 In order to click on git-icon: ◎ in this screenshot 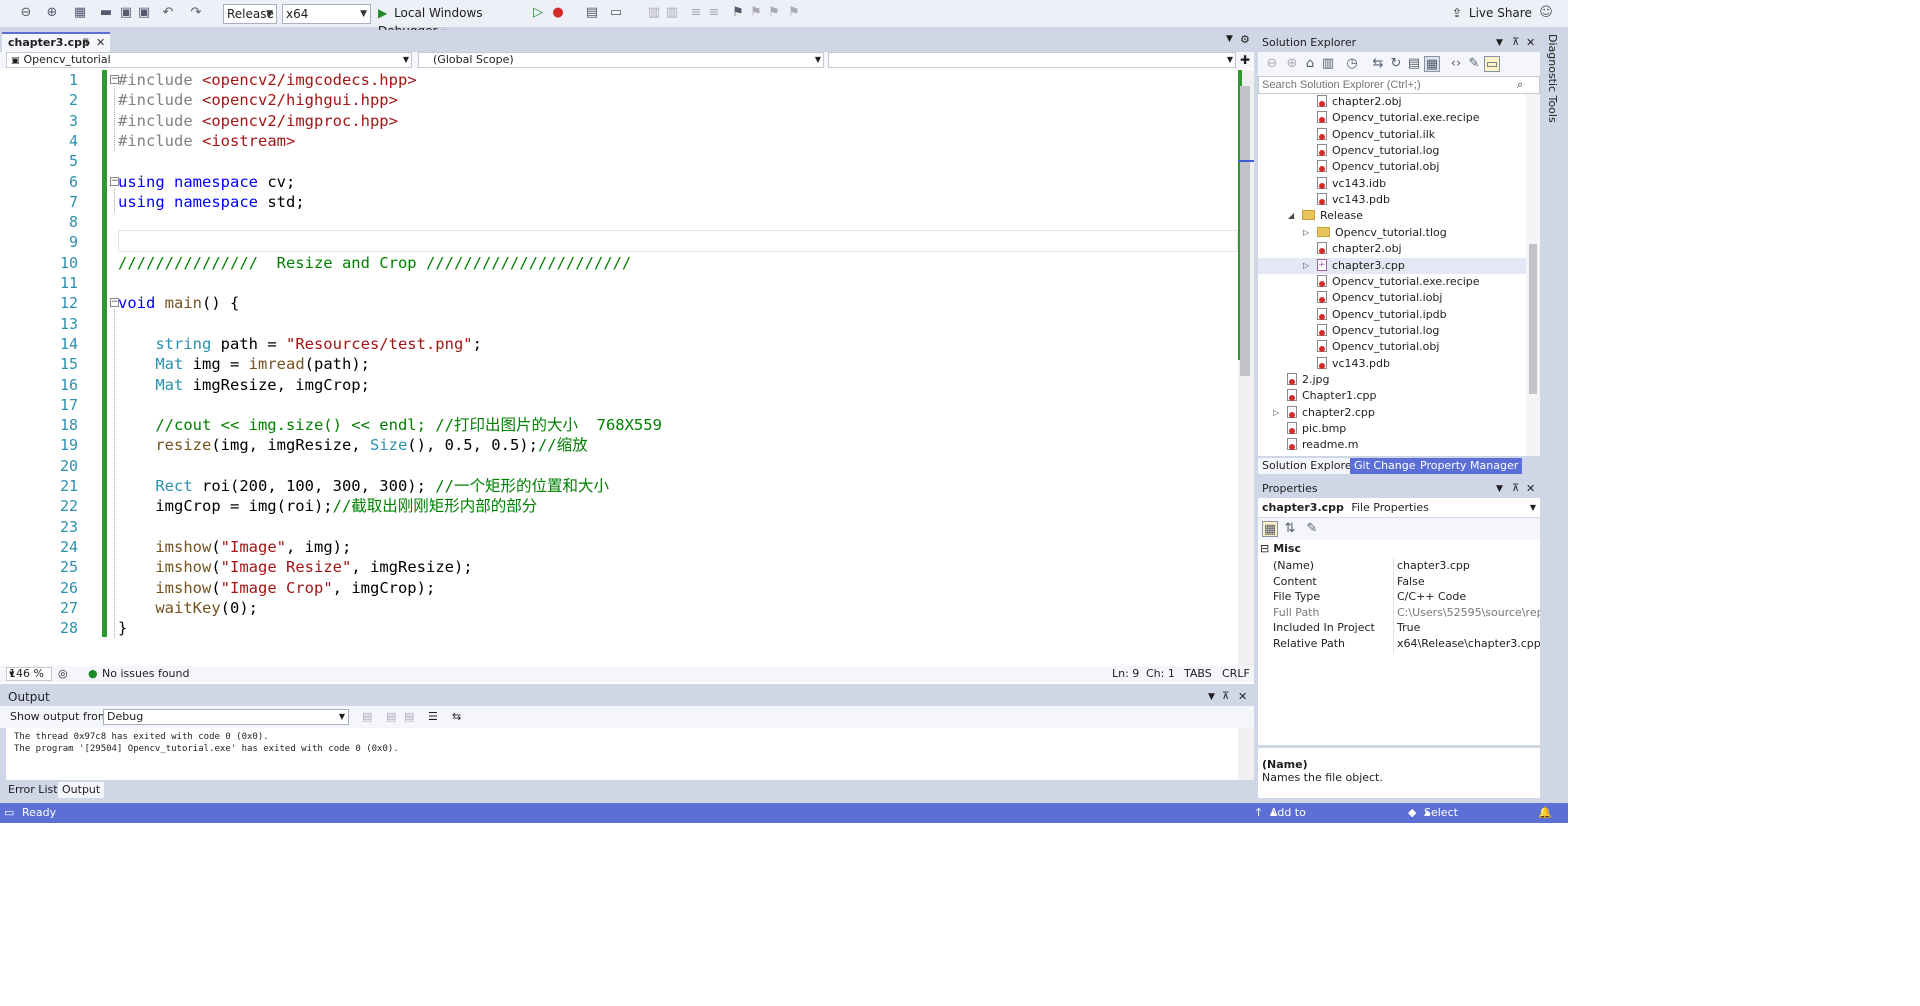, I will do `click(63, 674)`.